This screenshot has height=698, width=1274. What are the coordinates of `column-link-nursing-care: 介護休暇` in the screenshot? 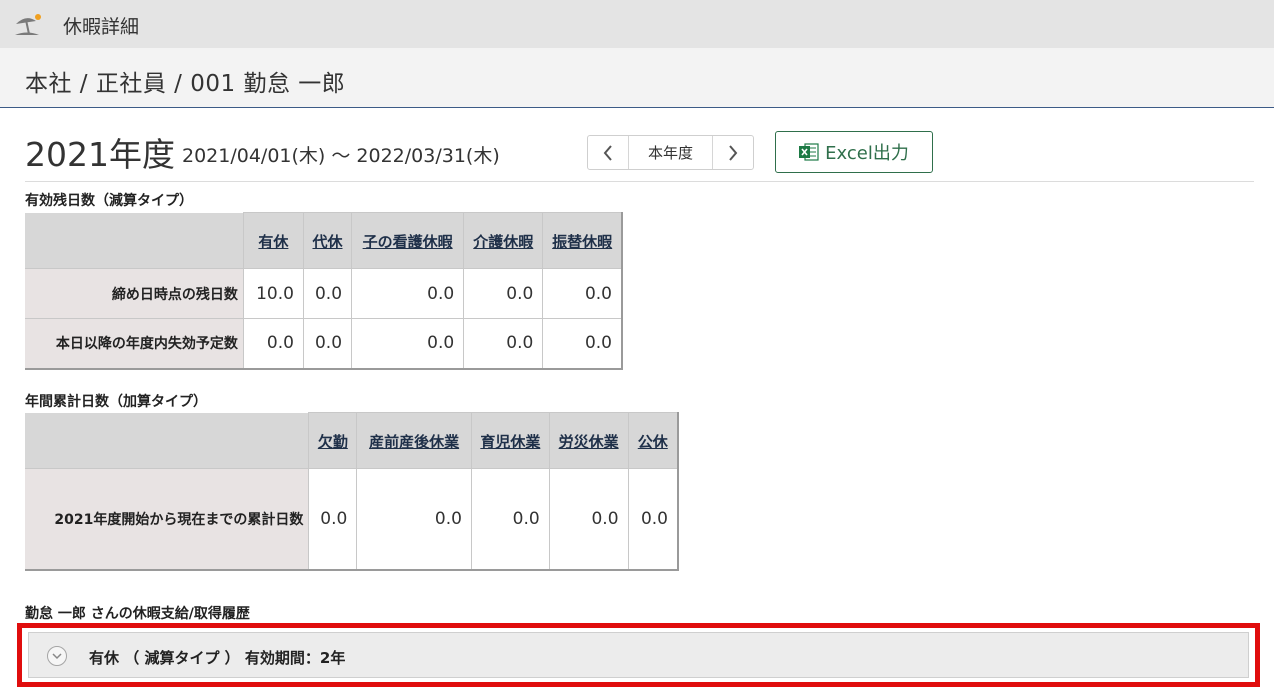 It's located at (503, 242).